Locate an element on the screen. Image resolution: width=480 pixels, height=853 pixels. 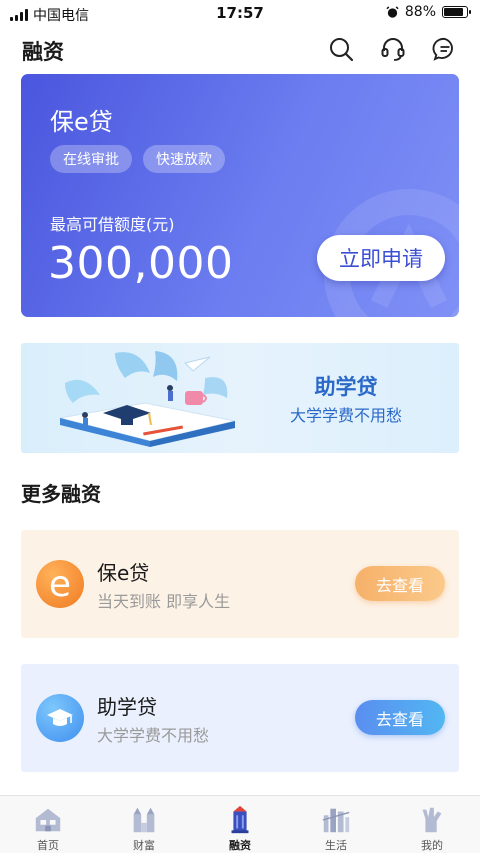
more-financing-title: 更多融资 is located at coordinates (61, 494).